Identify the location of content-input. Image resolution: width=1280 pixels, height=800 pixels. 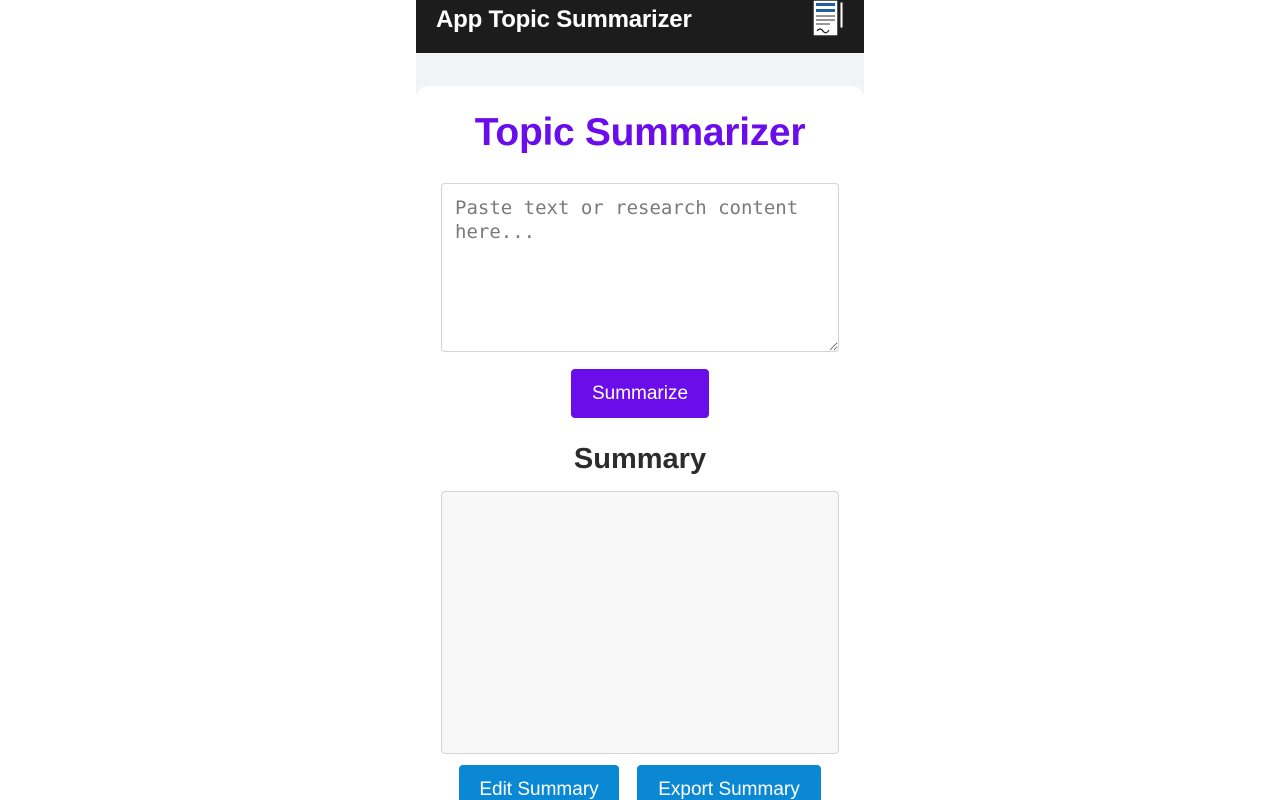
(640, 267).